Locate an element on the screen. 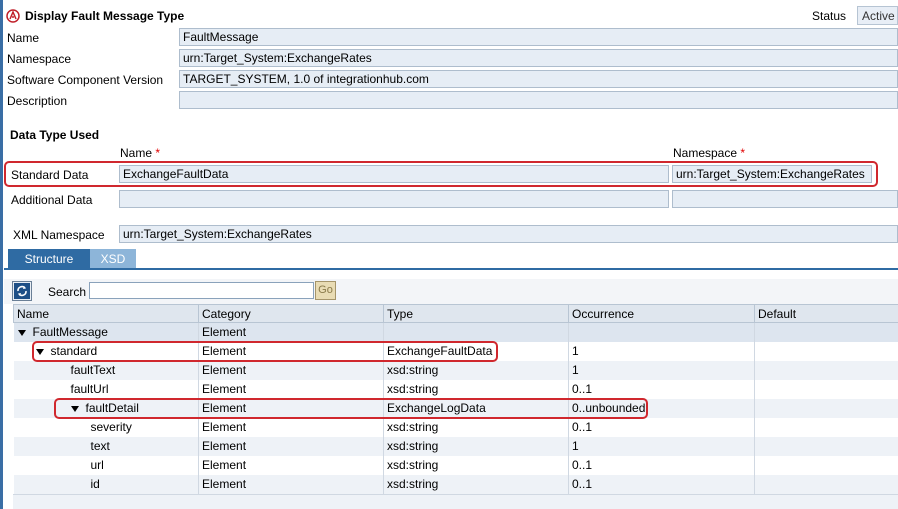 Image resolution: width=898 pixels, height=509 pixels. xml-namespace-label: XML Namespace is located at coordinates (59, 235).